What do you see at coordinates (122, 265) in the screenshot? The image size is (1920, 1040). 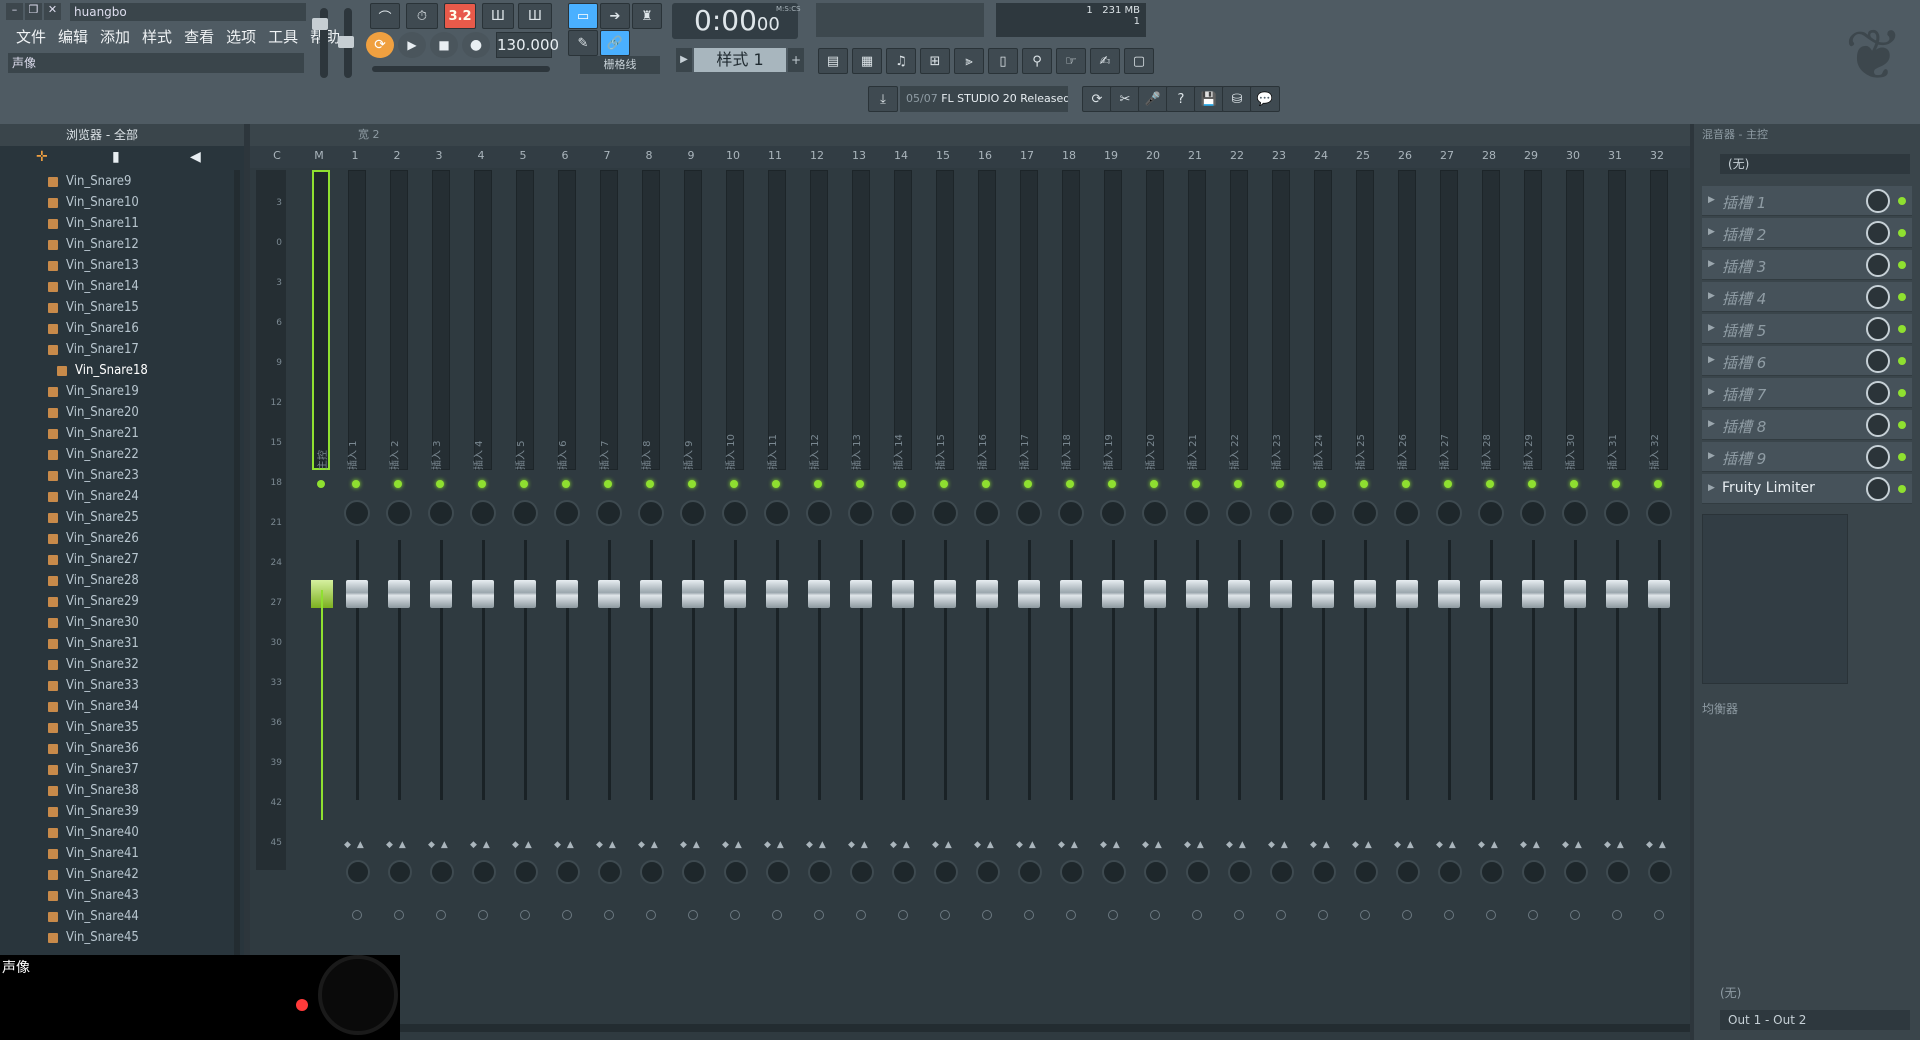 I see `browser-item: Vin_Snare13` at bounding box center [122, 265].